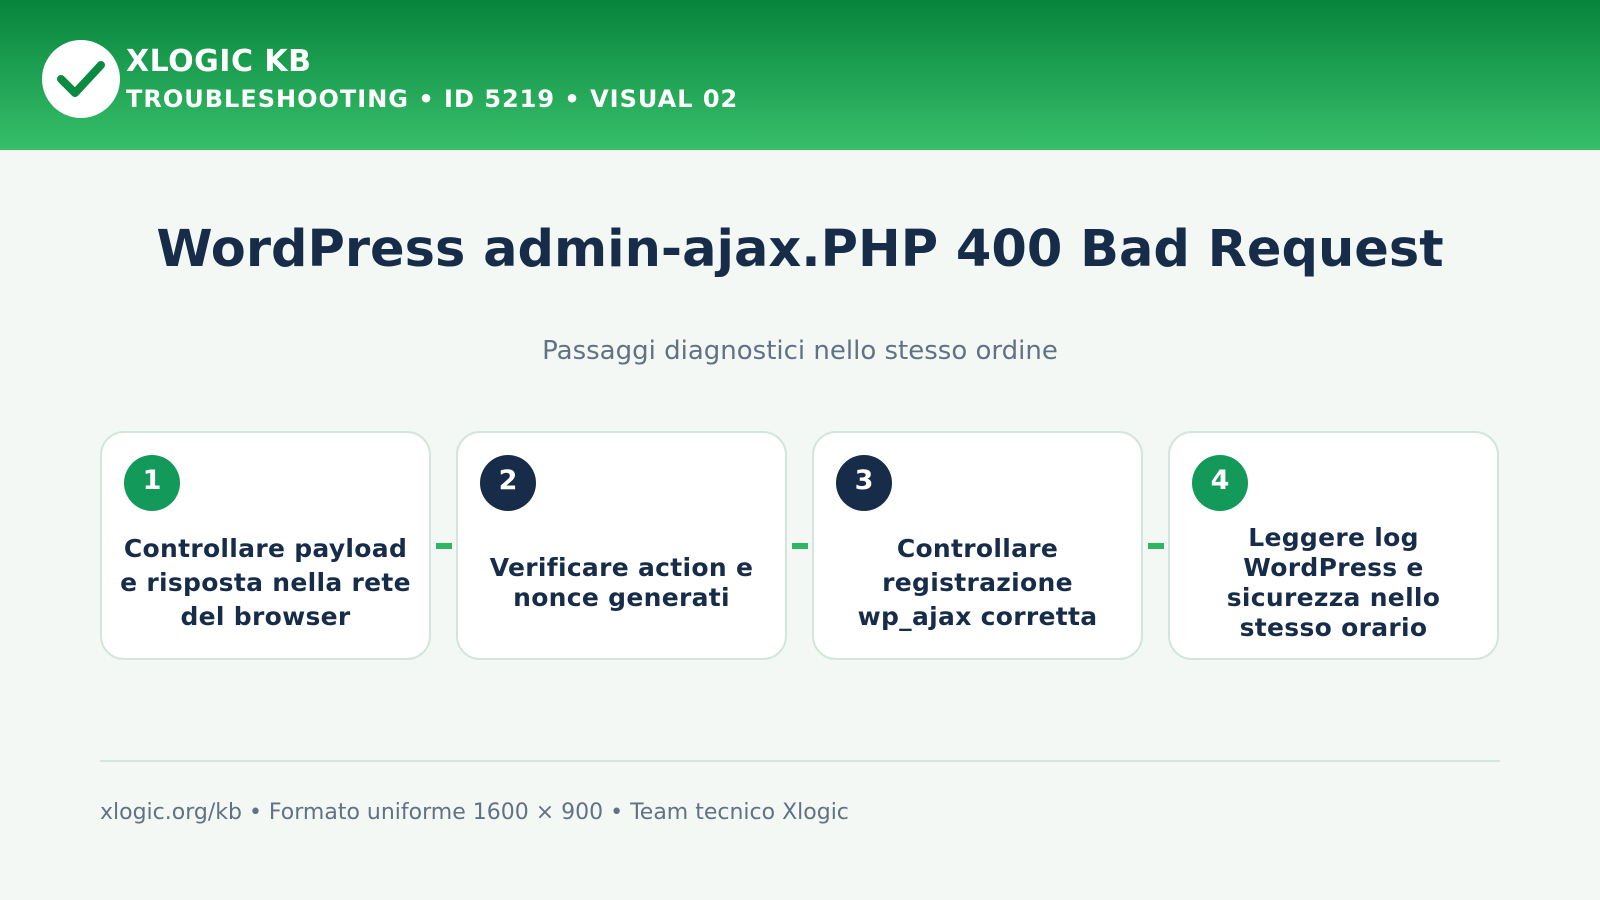  I want to click on brand-name: XLOGIC KB, so click(219, 61).